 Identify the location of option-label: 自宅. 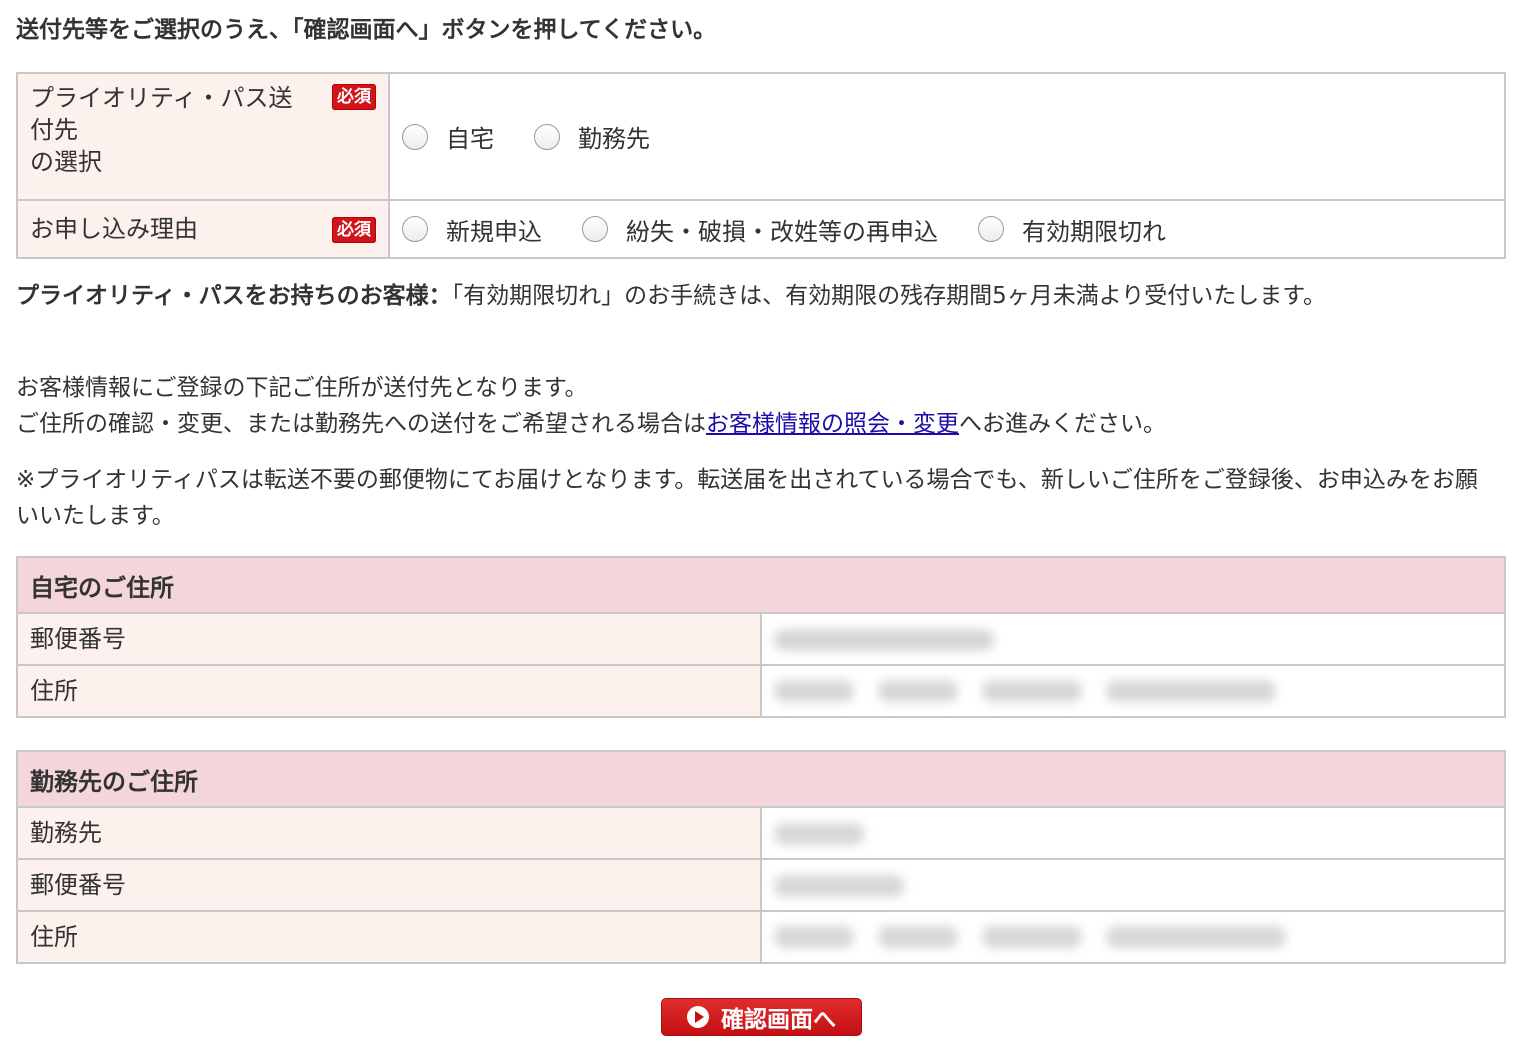
(470, 139).